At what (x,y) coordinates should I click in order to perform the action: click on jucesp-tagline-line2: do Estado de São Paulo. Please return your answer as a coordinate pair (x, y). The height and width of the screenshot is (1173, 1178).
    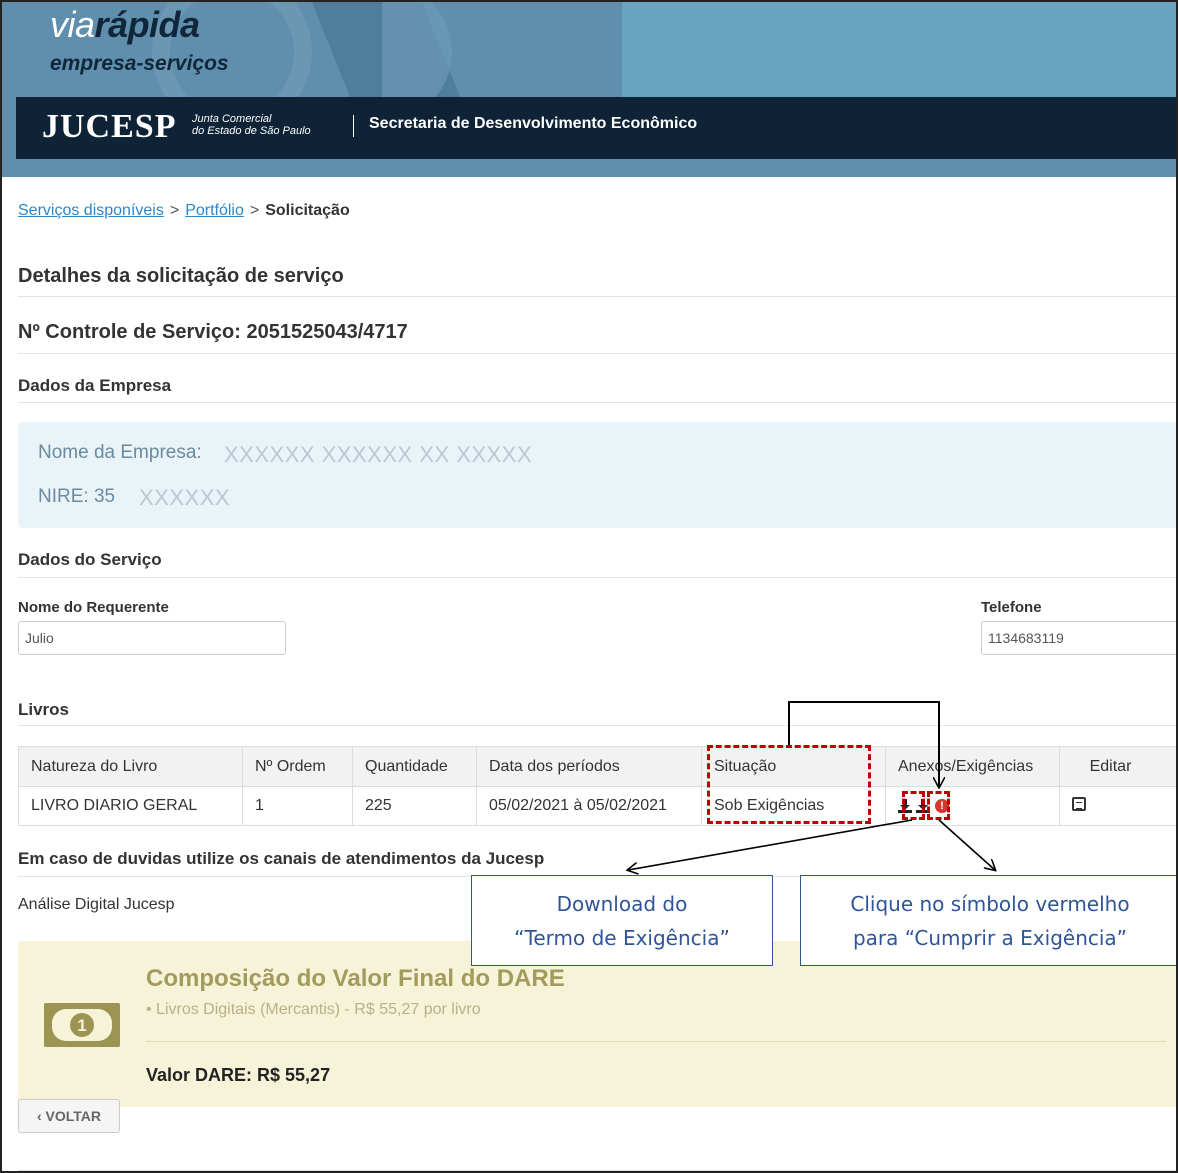
    Looking at the image, I should click on (251, 131).